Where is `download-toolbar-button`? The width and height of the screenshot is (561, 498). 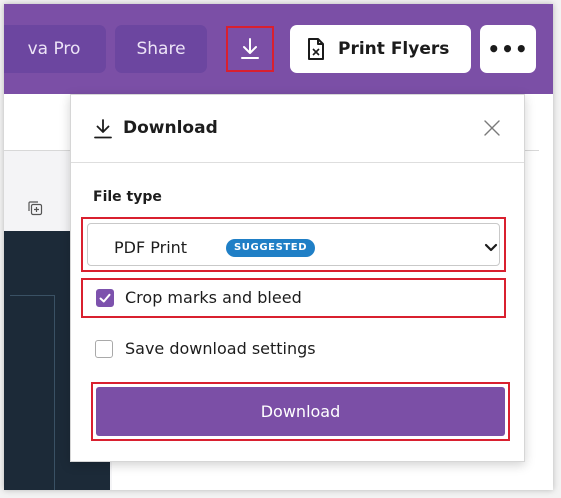 download-toolbar-button is located at coordinates (250, 49).